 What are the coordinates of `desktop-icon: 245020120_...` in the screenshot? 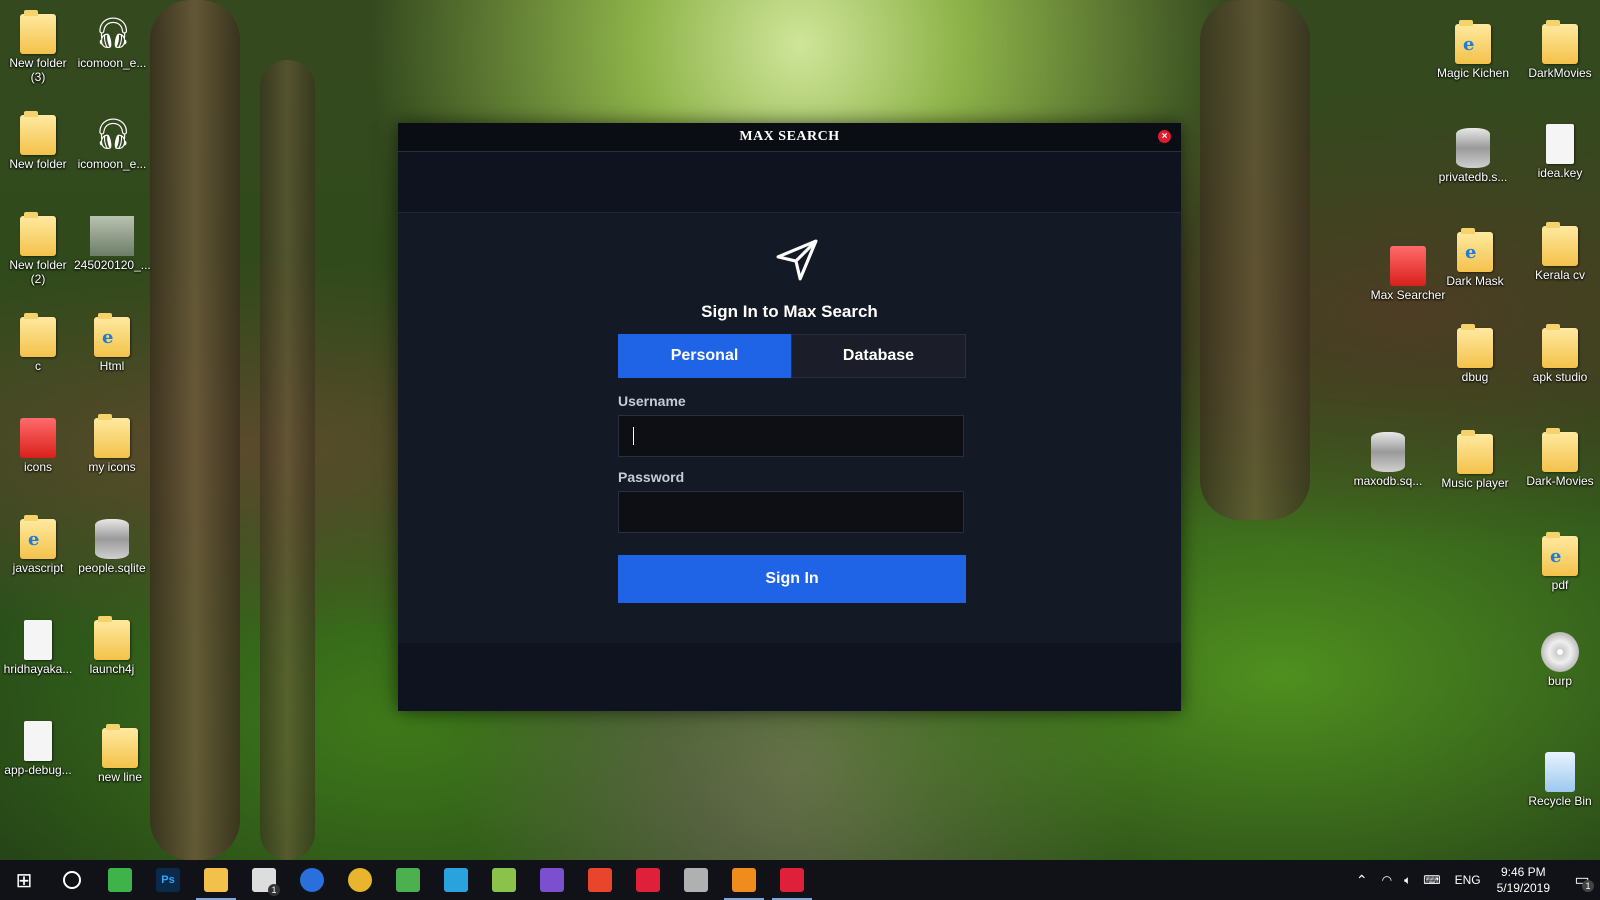 It's located at (112, 244).